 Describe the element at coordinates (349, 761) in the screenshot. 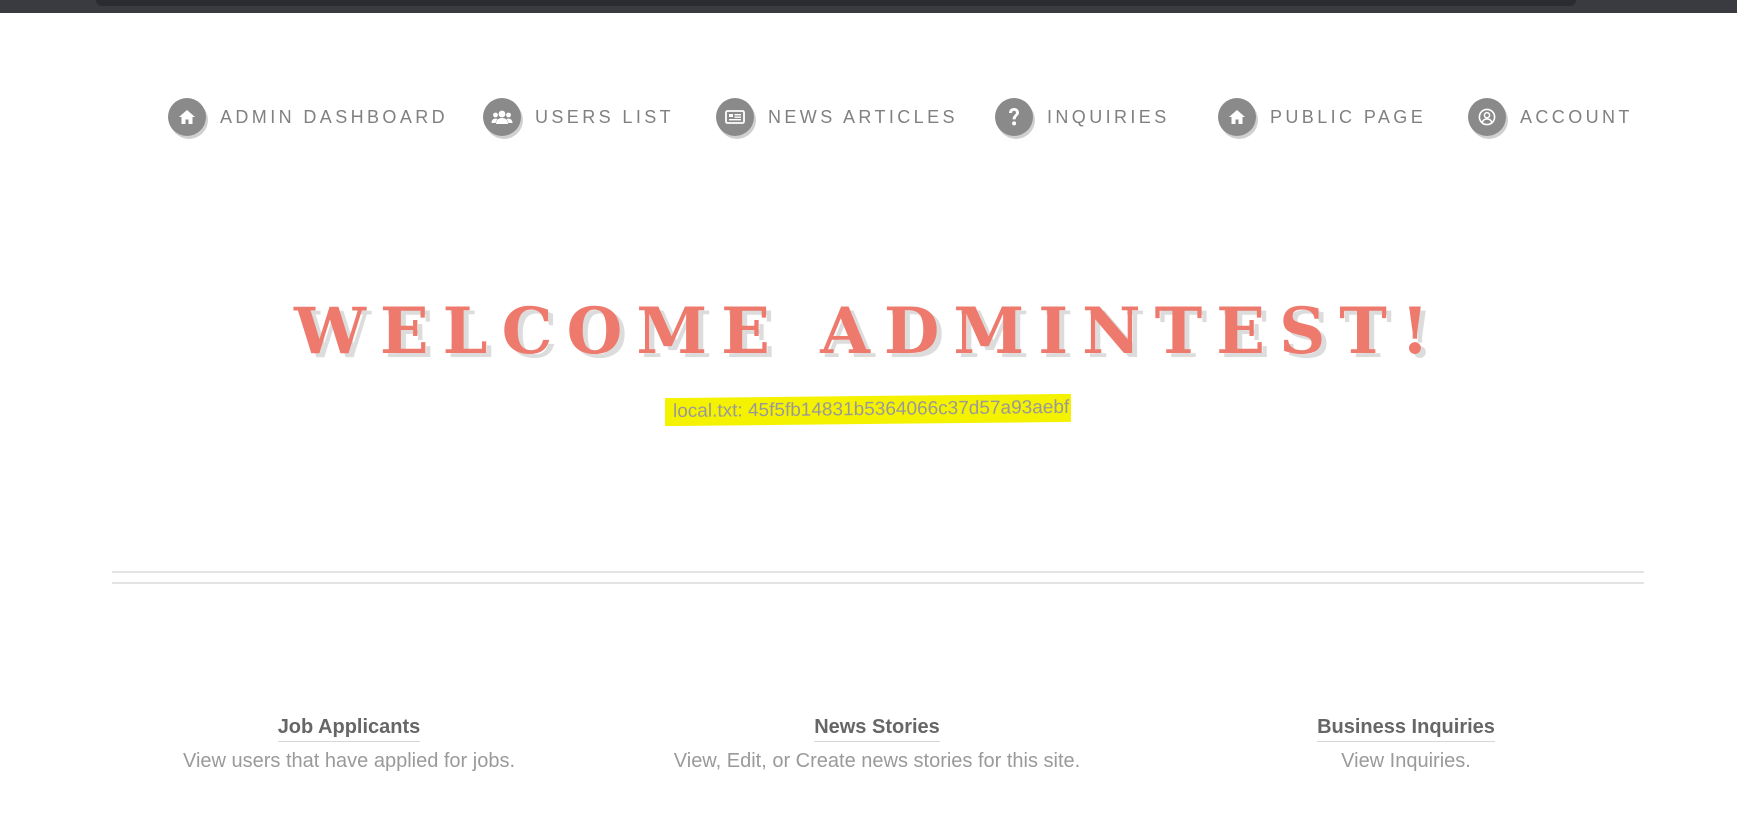

I see `card-description: View users that have applied for jobs.` at that location.